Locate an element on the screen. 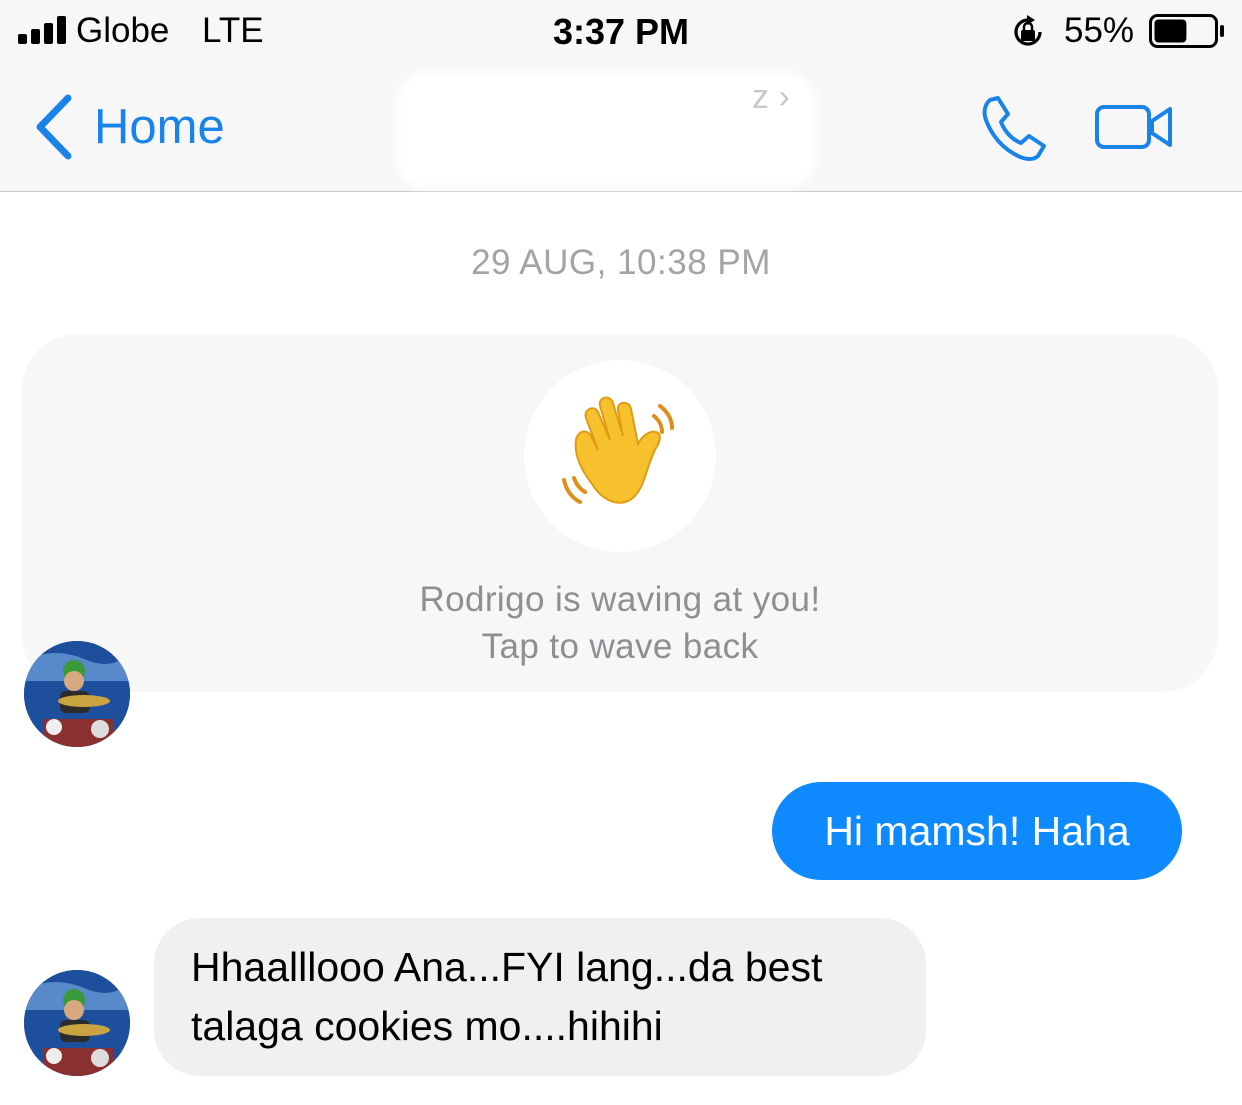  back-label: Home is located at coordinates (159, 127).